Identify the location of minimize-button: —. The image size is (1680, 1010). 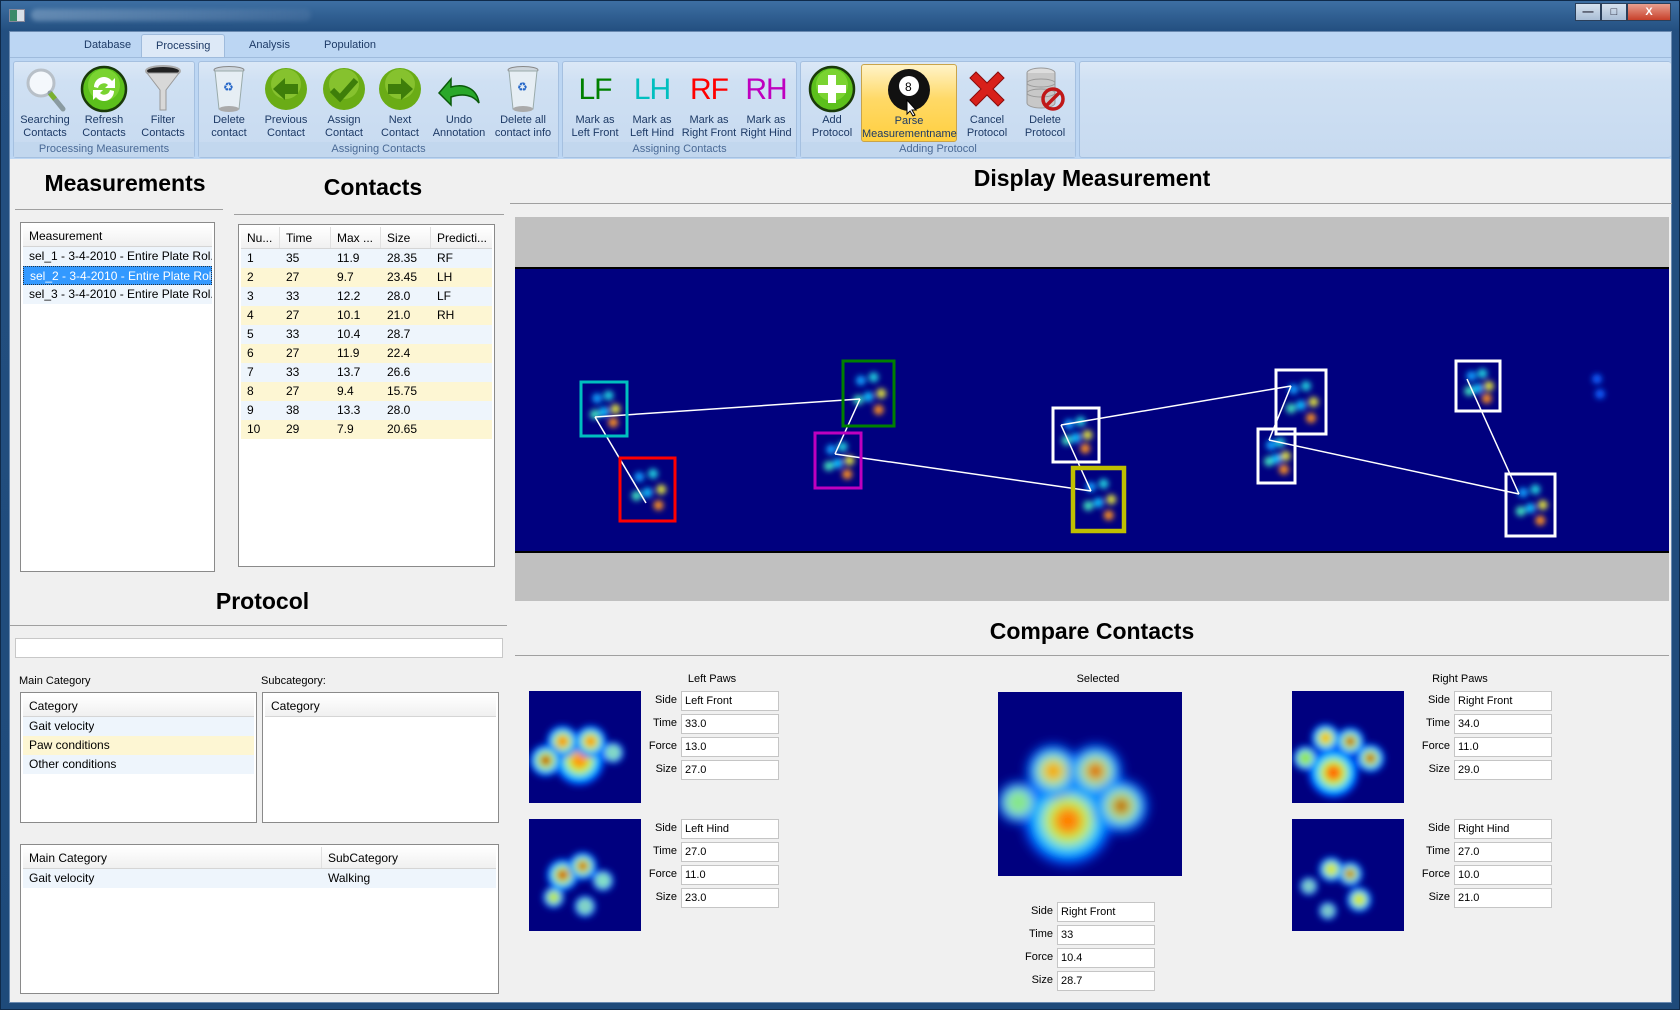
(1588, 12).